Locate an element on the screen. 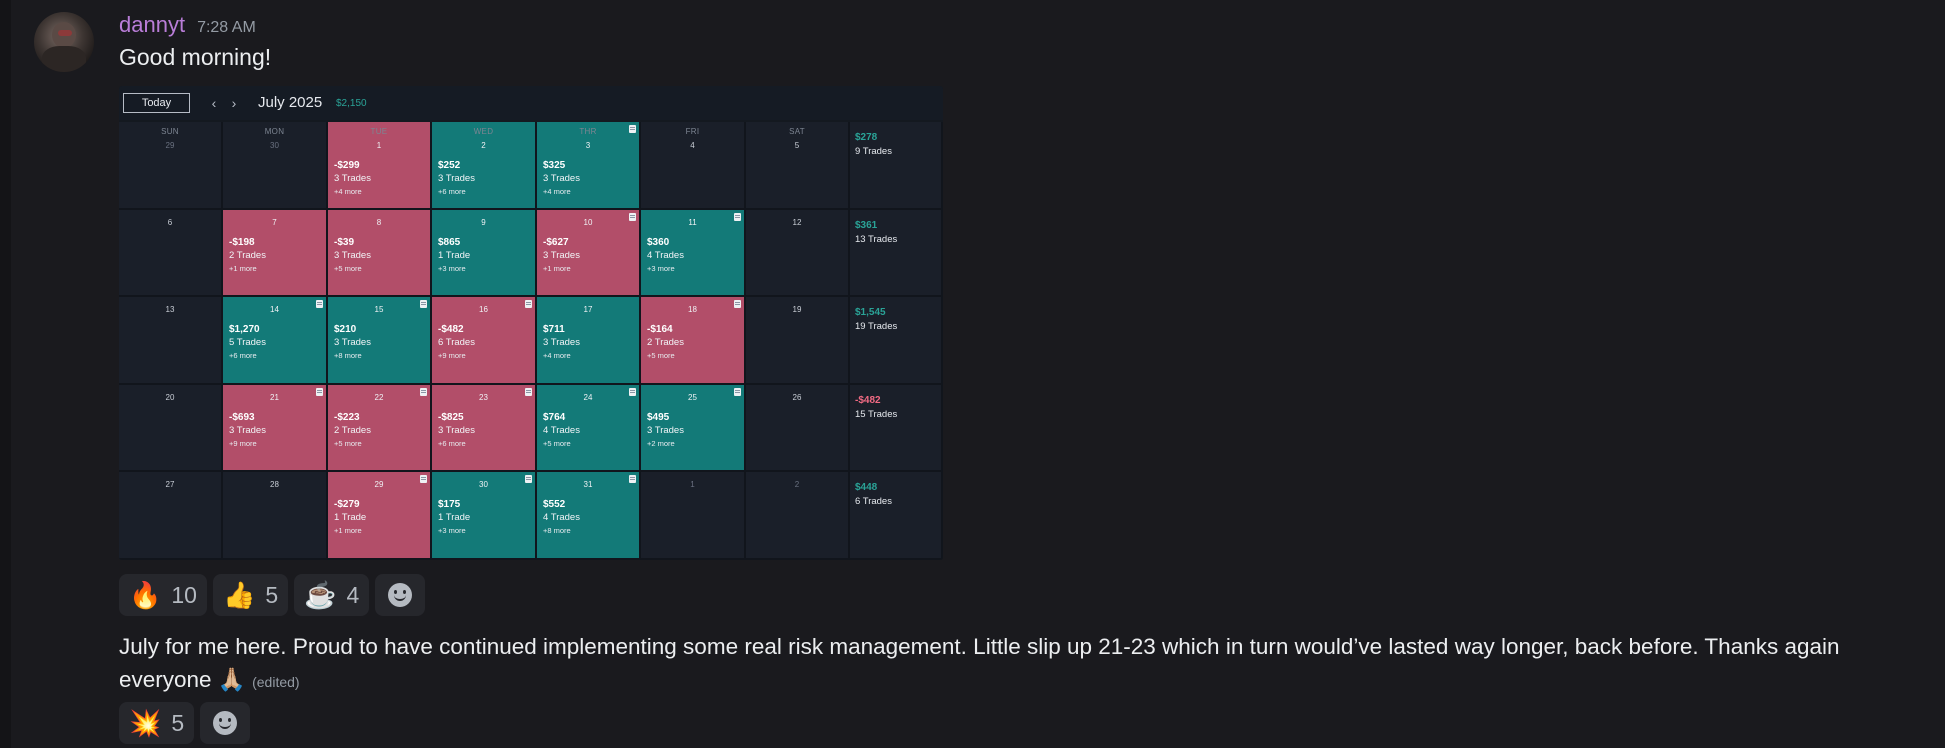 The width and height of the screenshot is (1945, 748). day-pnl: $764 is located at coordinates (554, 417).